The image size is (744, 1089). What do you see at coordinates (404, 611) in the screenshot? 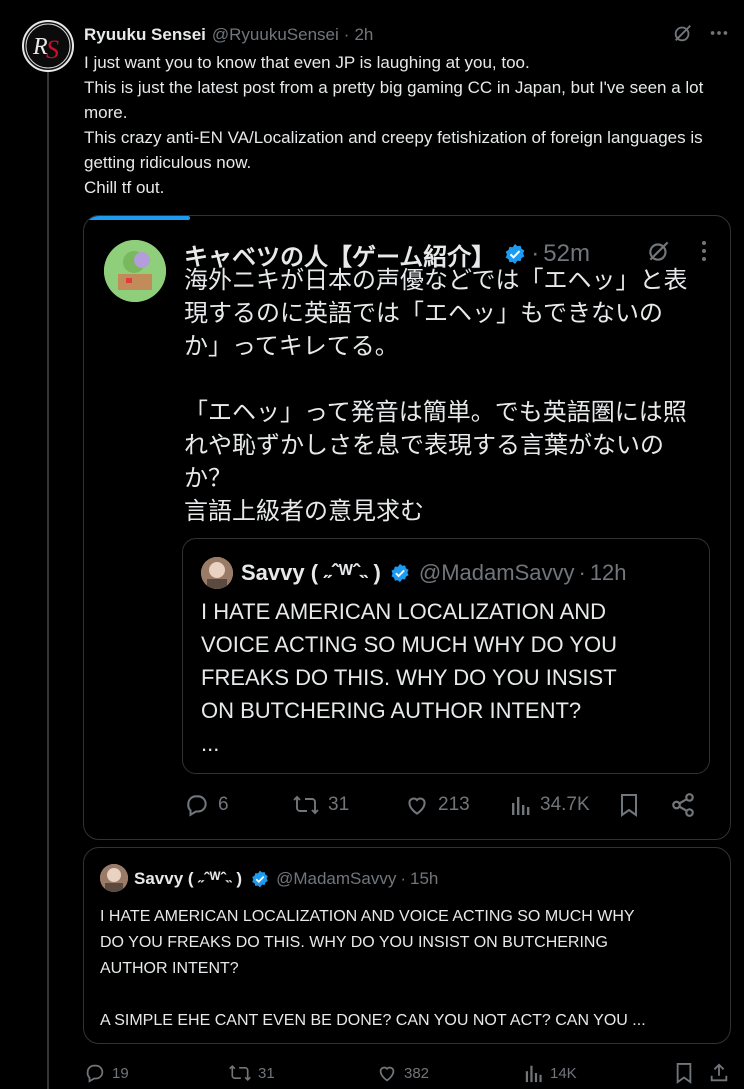
I see `nested-line: I HATE AMERICAN LOCALIZATION AND` at bounding box center [404, 611].